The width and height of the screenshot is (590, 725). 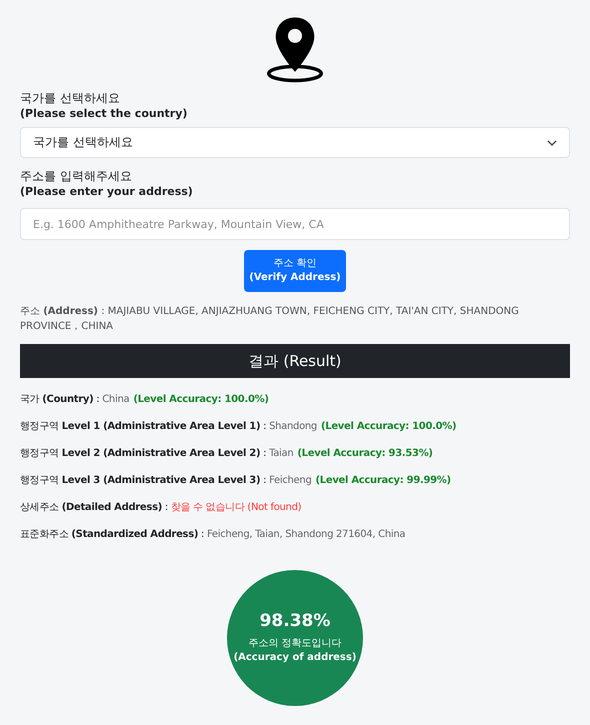 What do you see at coordinates (145, 400) in the screenshot?
I see `result-line: 국가 (Country) : China (Level Accuracy: 100.0%)` at bounding box center [145, 400].